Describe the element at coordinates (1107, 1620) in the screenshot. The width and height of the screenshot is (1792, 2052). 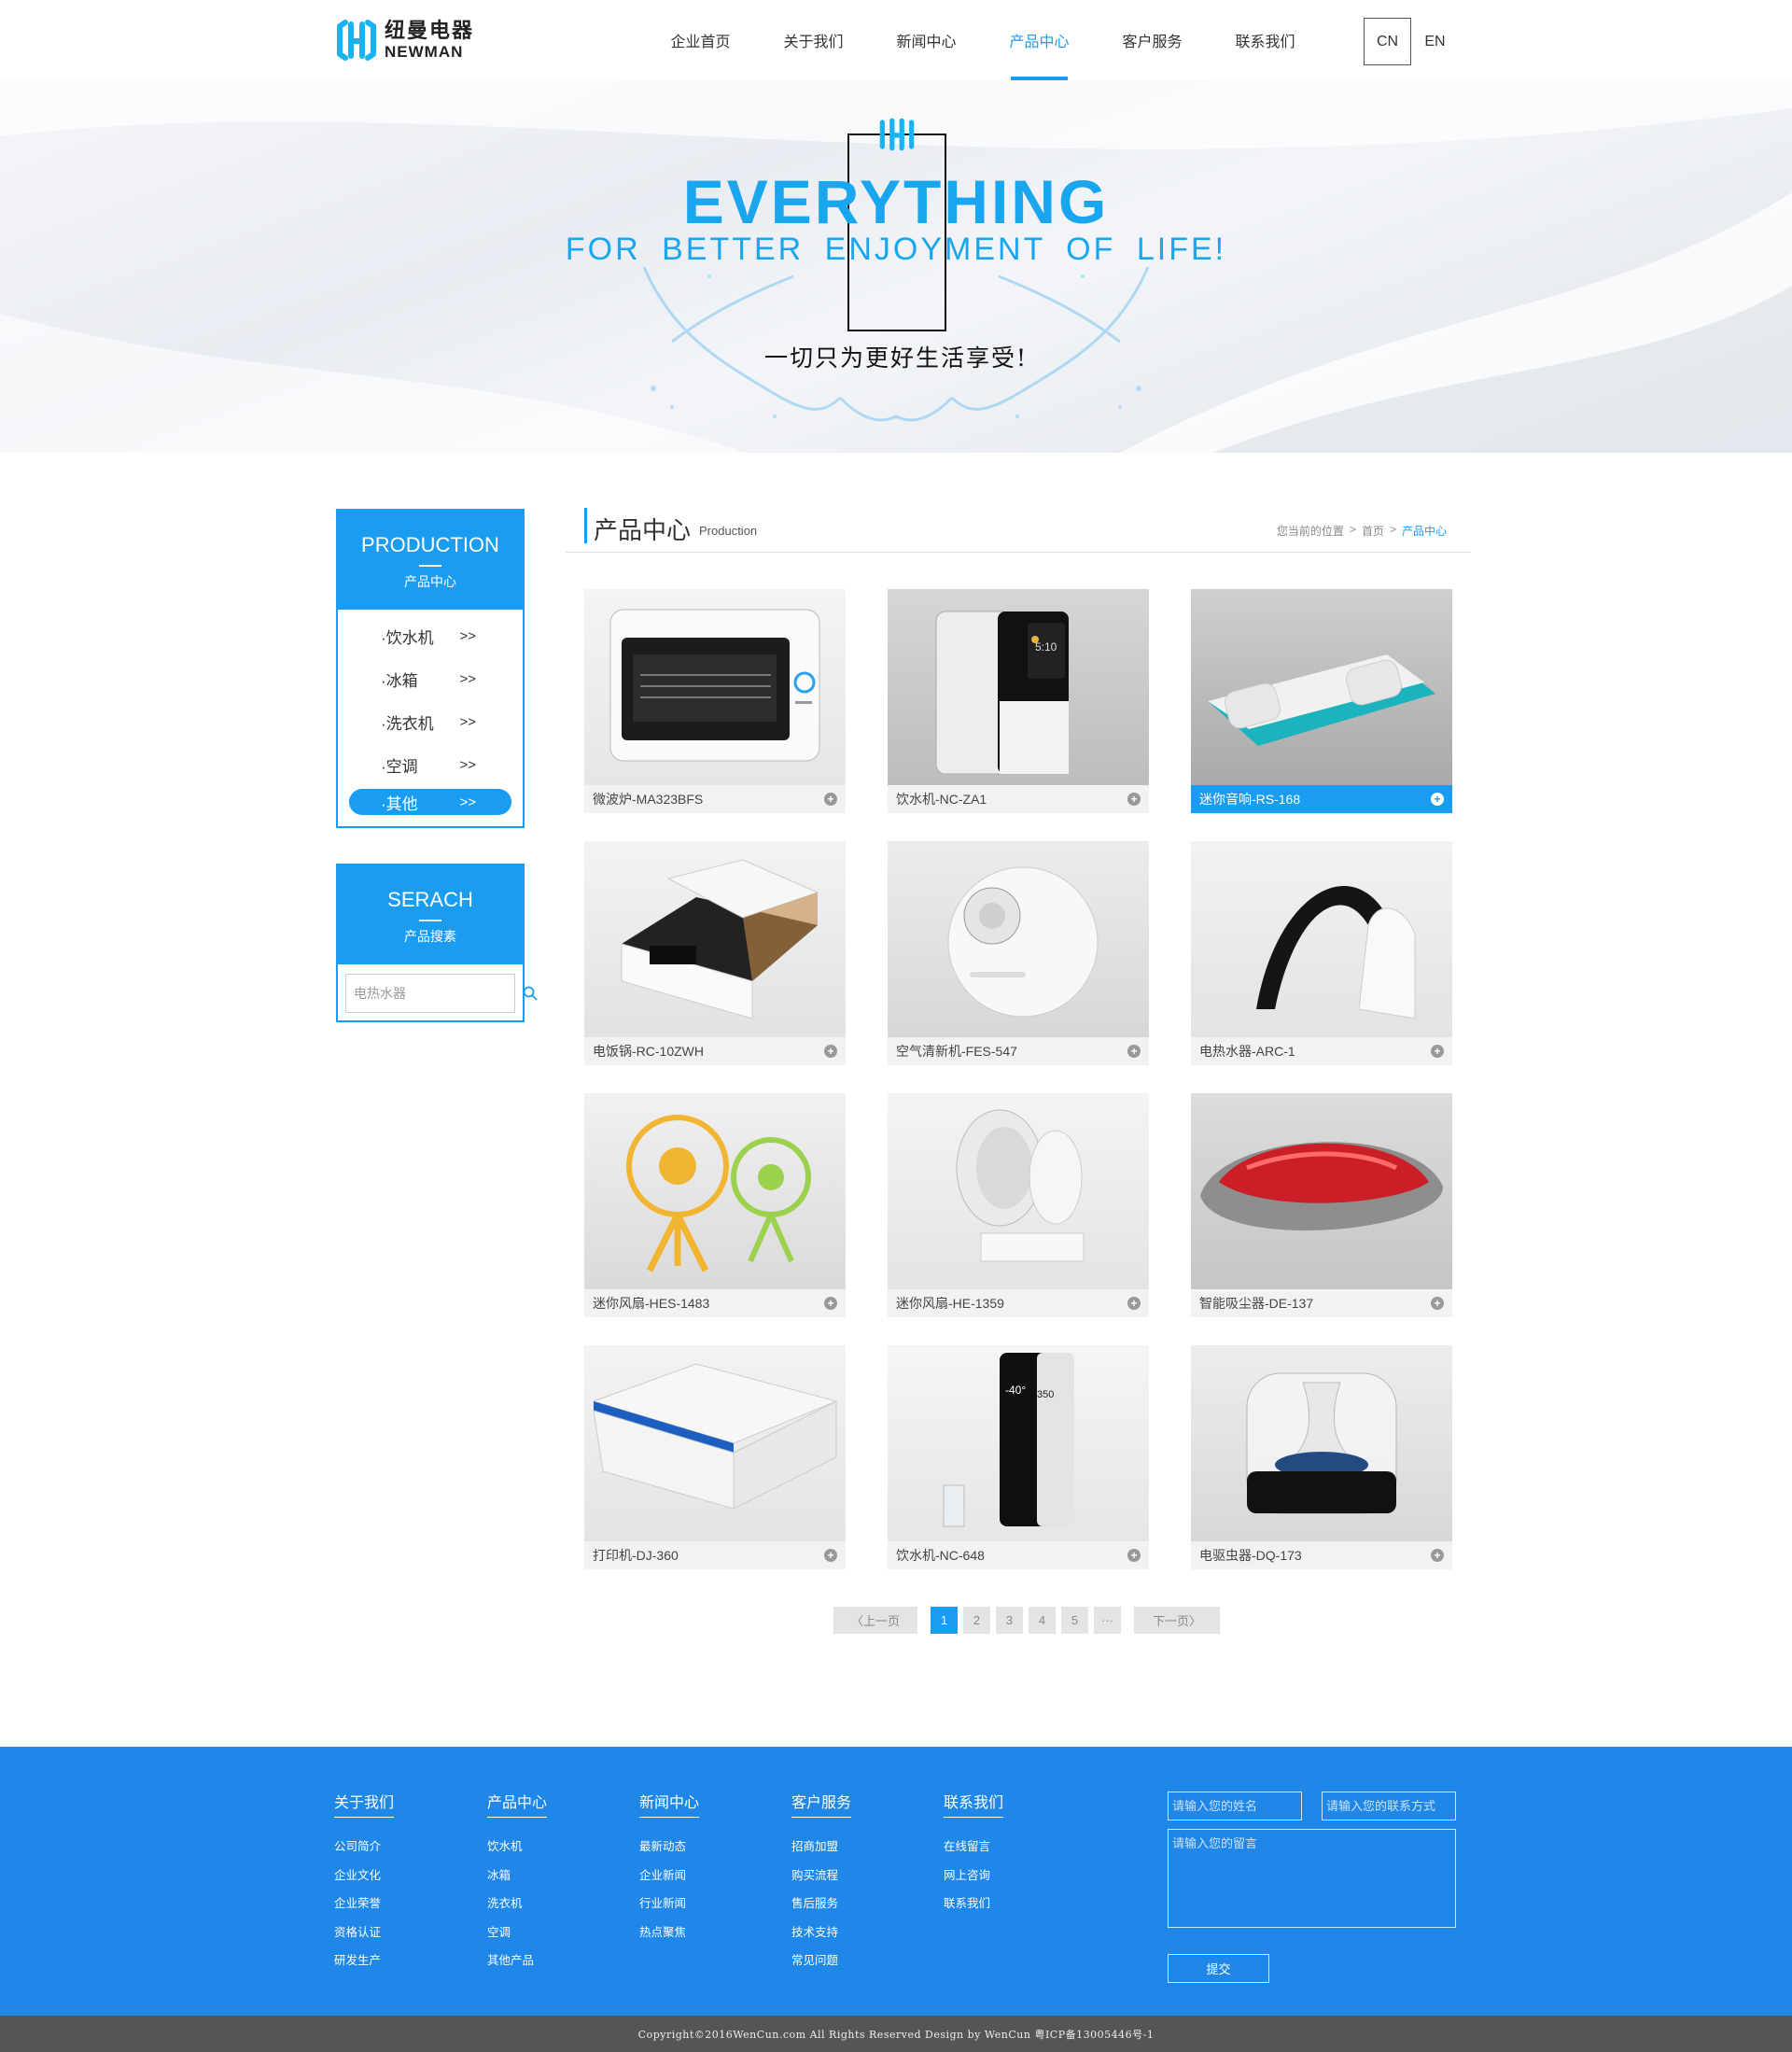
I see `page-ellipsis: ···` at that location.